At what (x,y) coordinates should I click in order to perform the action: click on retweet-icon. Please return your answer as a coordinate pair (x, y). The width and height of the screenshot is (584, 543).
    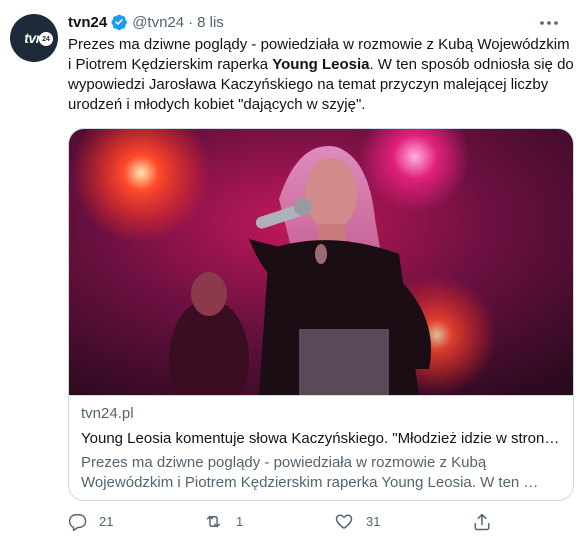
    Looking at the image, I should click on (213, 521).